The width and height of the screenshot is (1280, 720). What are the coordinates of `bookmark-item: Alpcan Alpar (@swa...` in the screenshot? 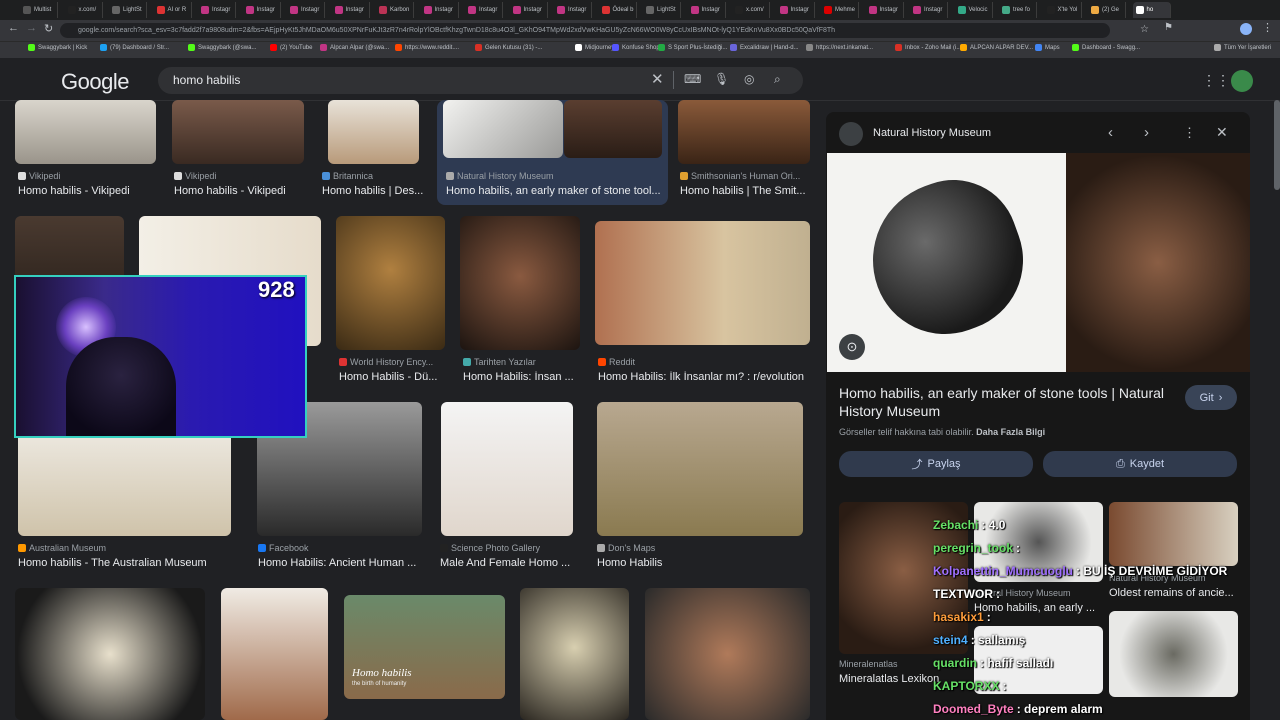 It's located at (354, 47).